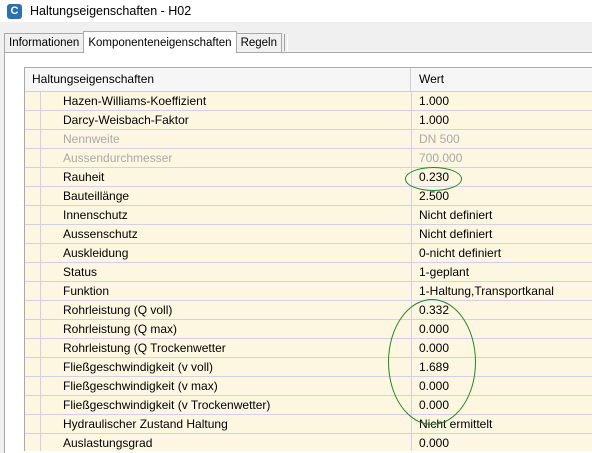  What do you see at coordinates (111, 11) in the screenshot?
I see `window-title: Haltungseigenschaften - H02` at bounding box center [111, 11].